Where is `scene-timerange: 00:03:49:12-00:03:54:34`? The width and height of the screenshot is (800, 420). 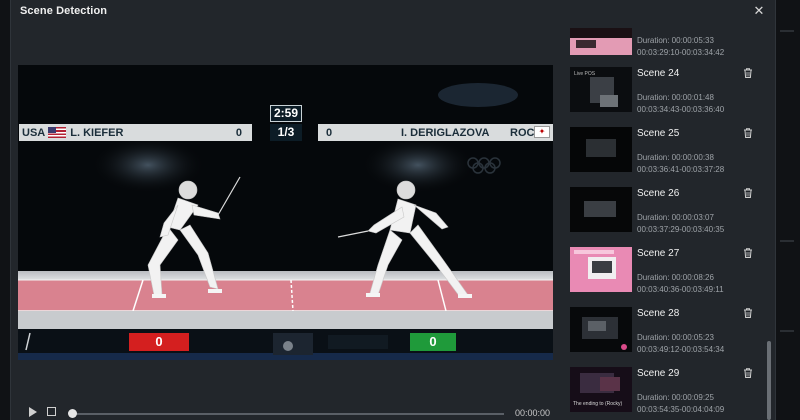 scene-timerange: 00:03:49:12-00:03:54:34 is located at coordinates (681, 349).